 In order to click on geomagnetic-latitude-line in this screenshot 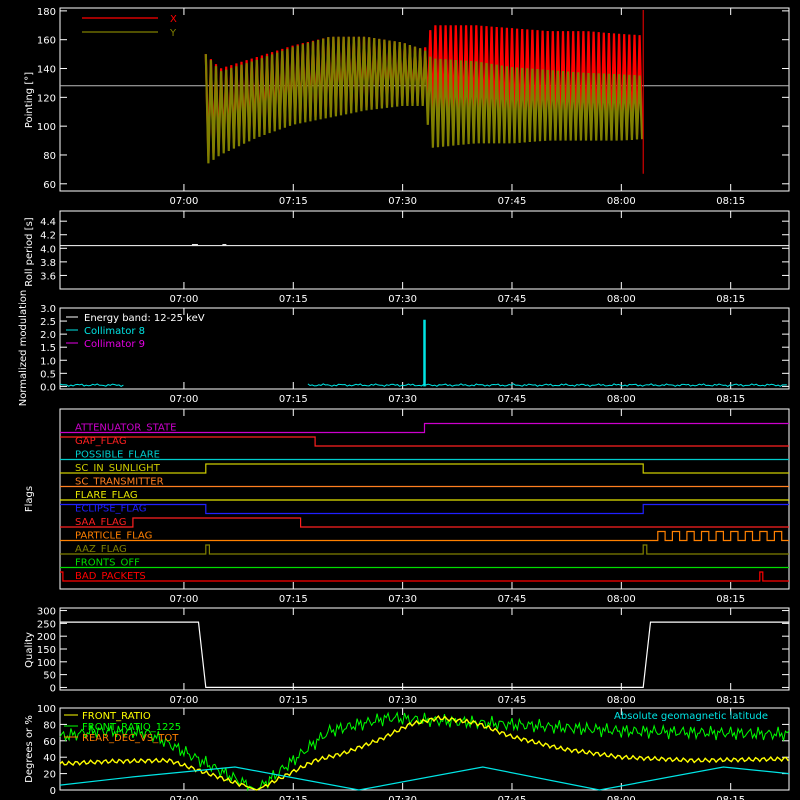, I will do `click(424, 778)`.